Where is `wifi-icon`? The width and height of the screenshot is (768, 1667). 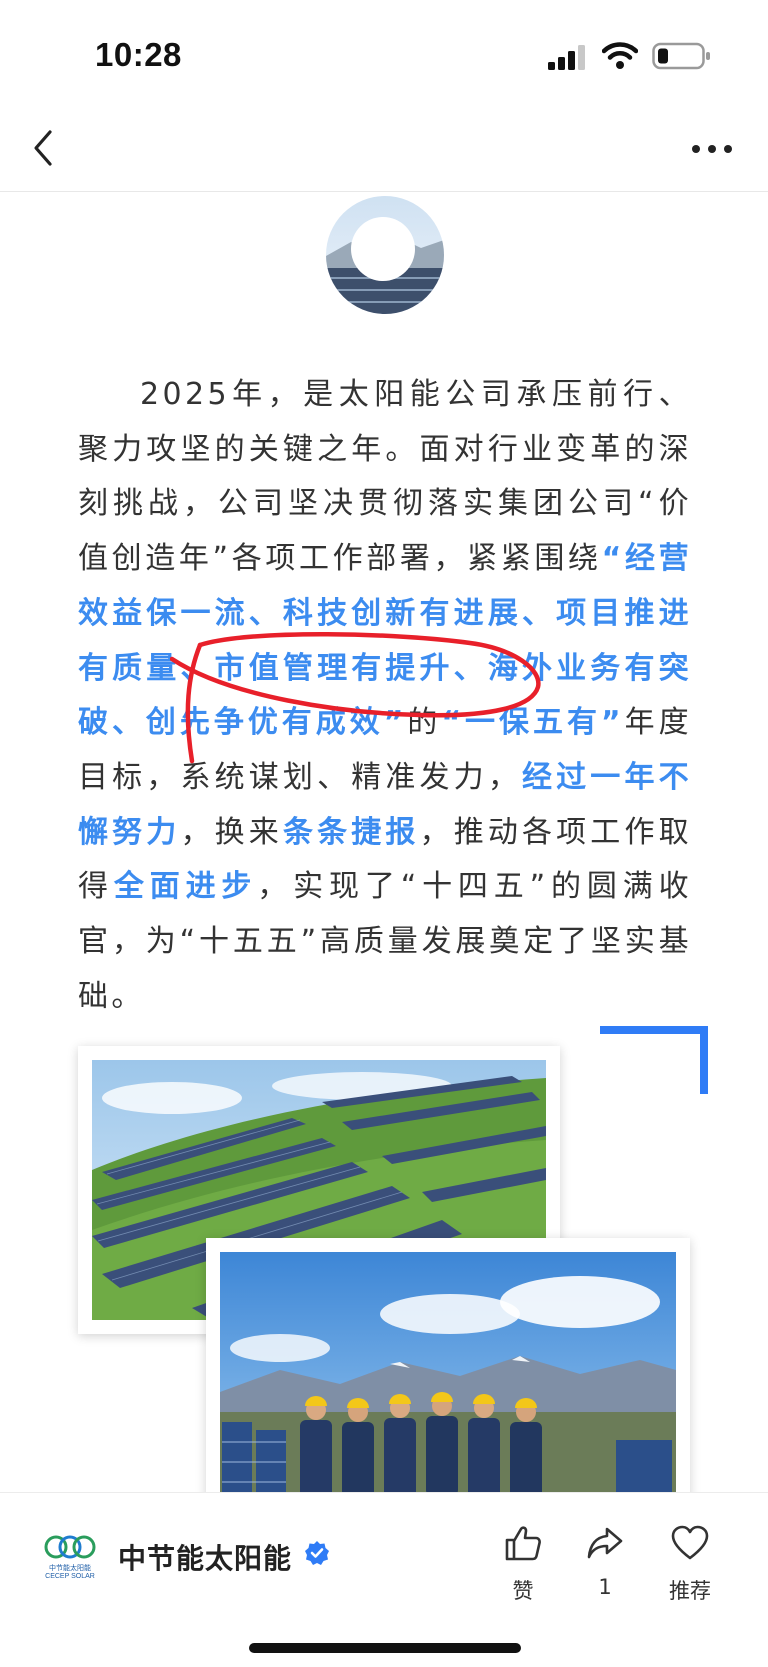
wifi-icon is located at coordinates (620, 55).